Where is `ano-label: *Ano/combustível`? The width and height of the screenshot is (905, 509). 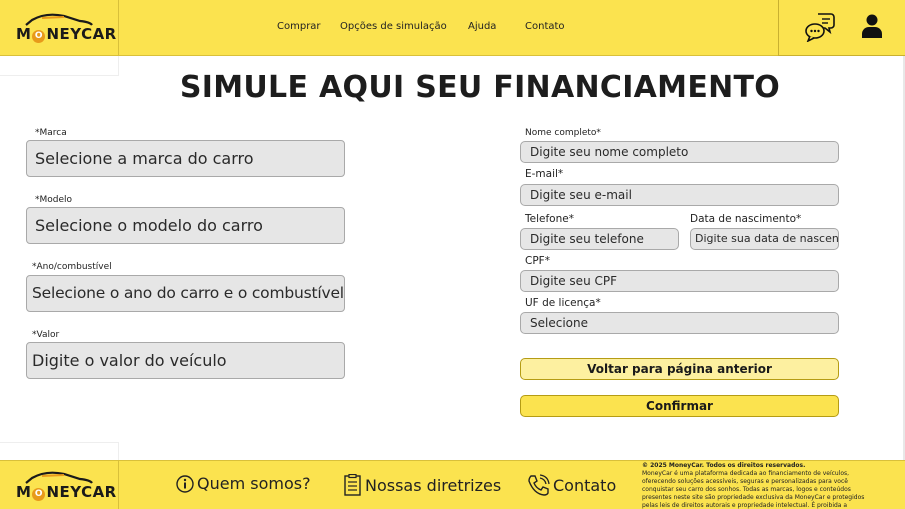 ano-label: *Ano/combustível is located at coordinates (72, 267).